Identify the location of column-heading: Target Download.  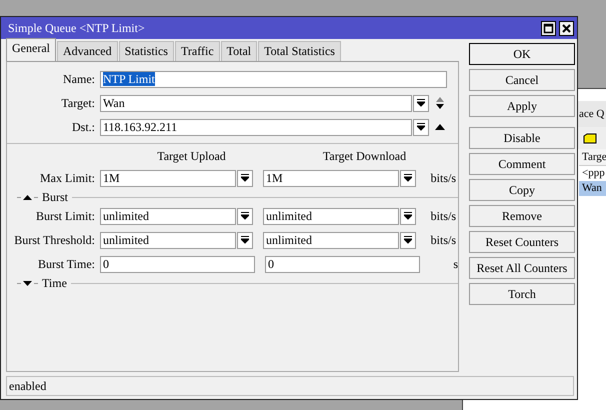
(365, 156).